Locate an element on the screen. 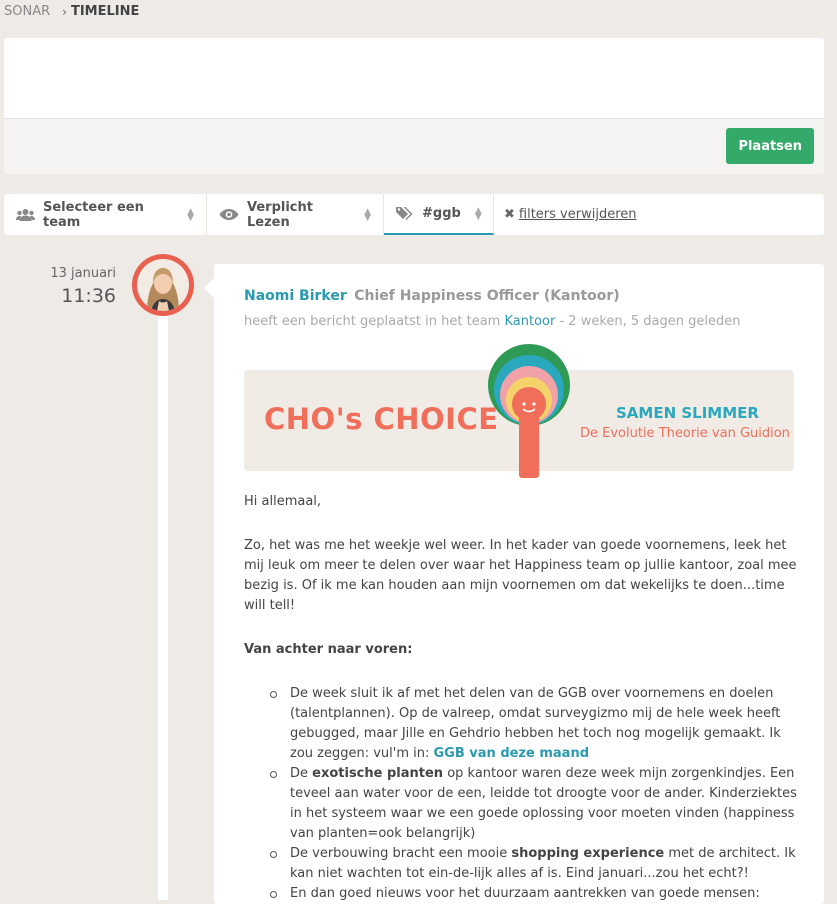 The height and width of the screenshot is (904, 837). tag-filter: #ggb ▲ ▼ is located at coordinates (439, 214).